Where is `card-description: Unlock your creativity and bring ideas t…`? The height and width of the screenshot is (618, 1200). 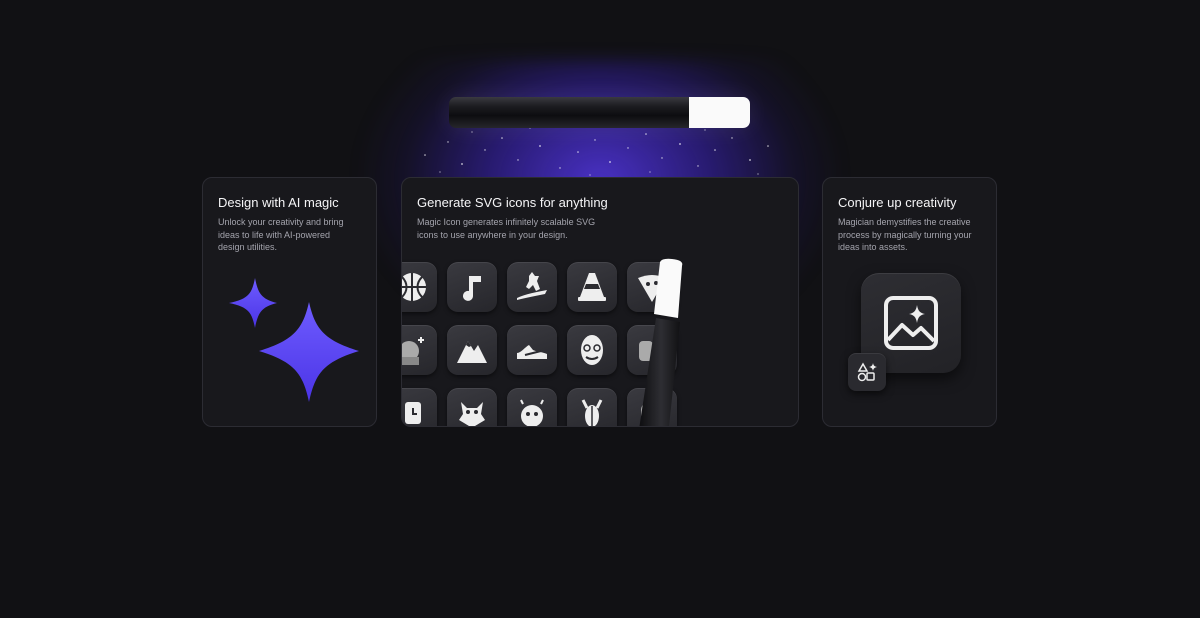
card-description: Unlock your creativity and bring ideas t… is located at coordinates (281, 234).